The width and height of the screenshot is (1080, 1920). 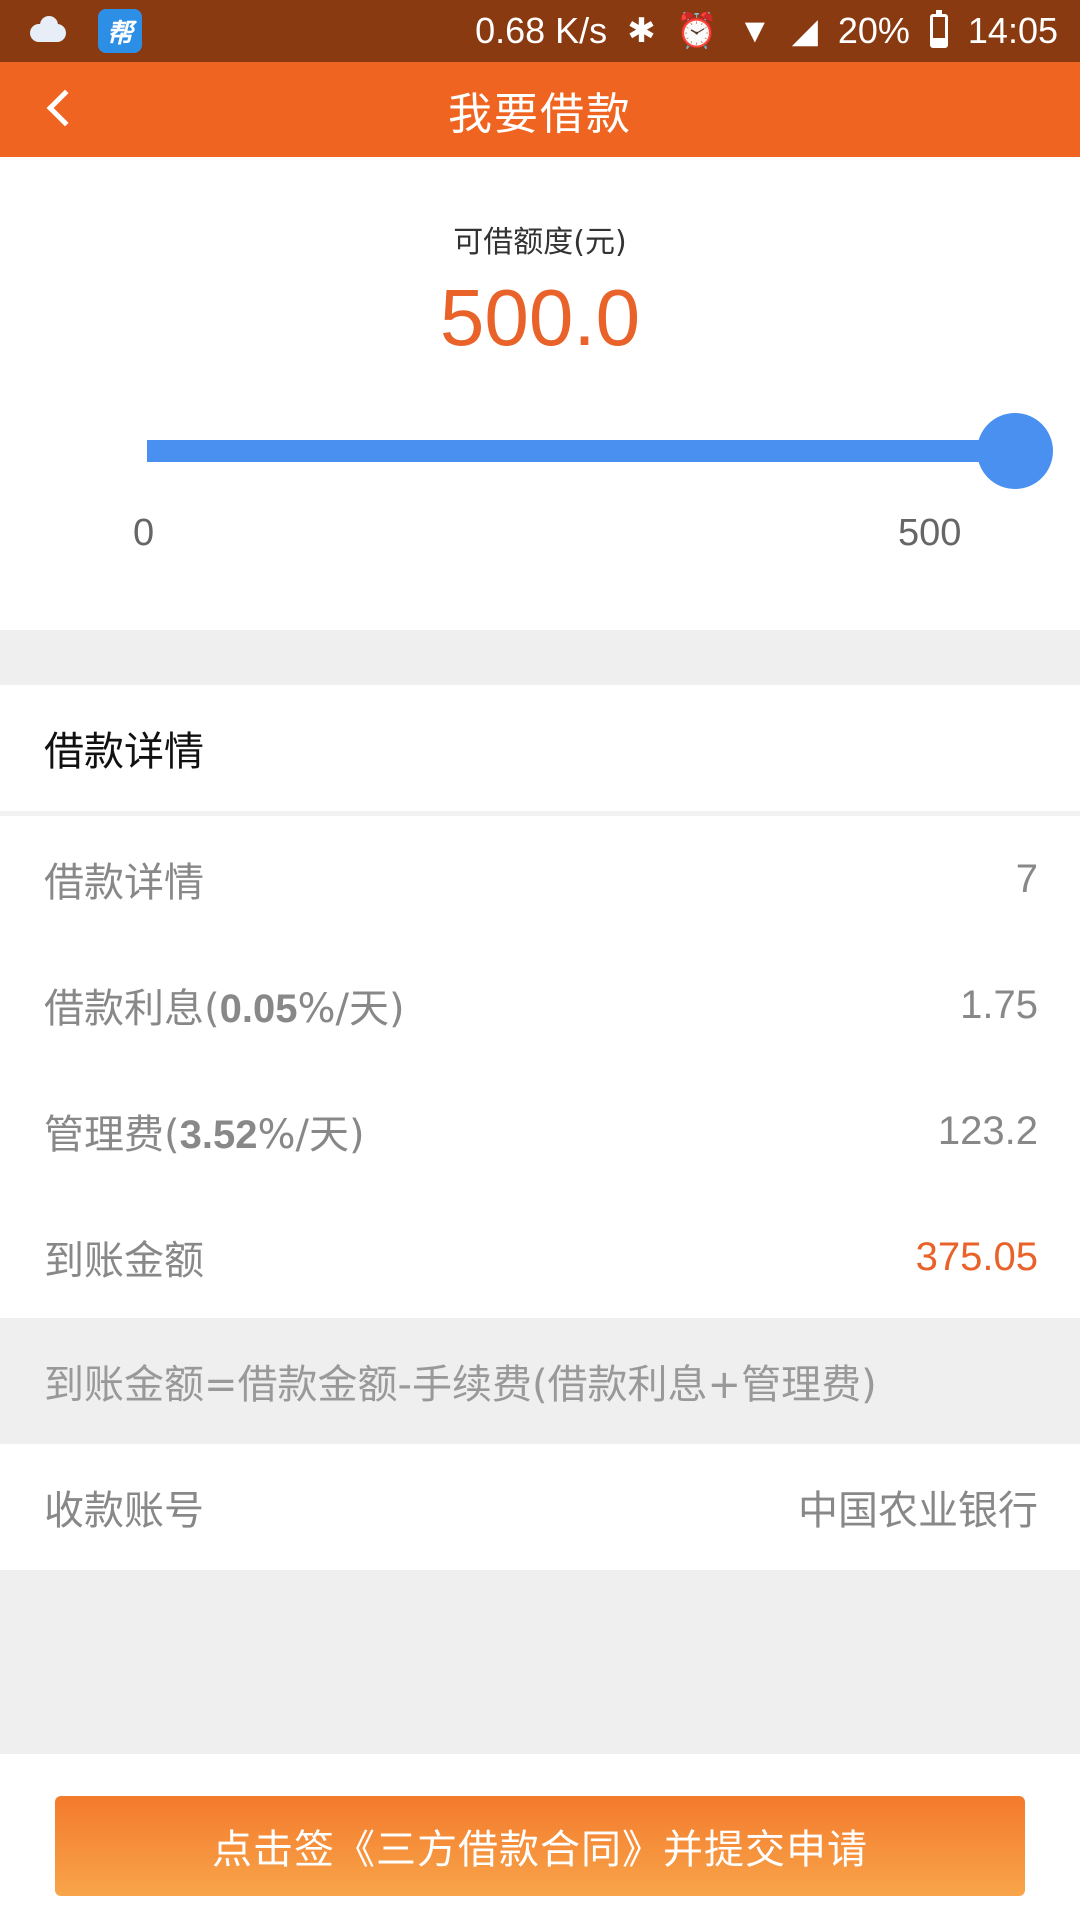 I want to click on account-row: 收款账号 中国农业银行, so click(x=540, y=1507).